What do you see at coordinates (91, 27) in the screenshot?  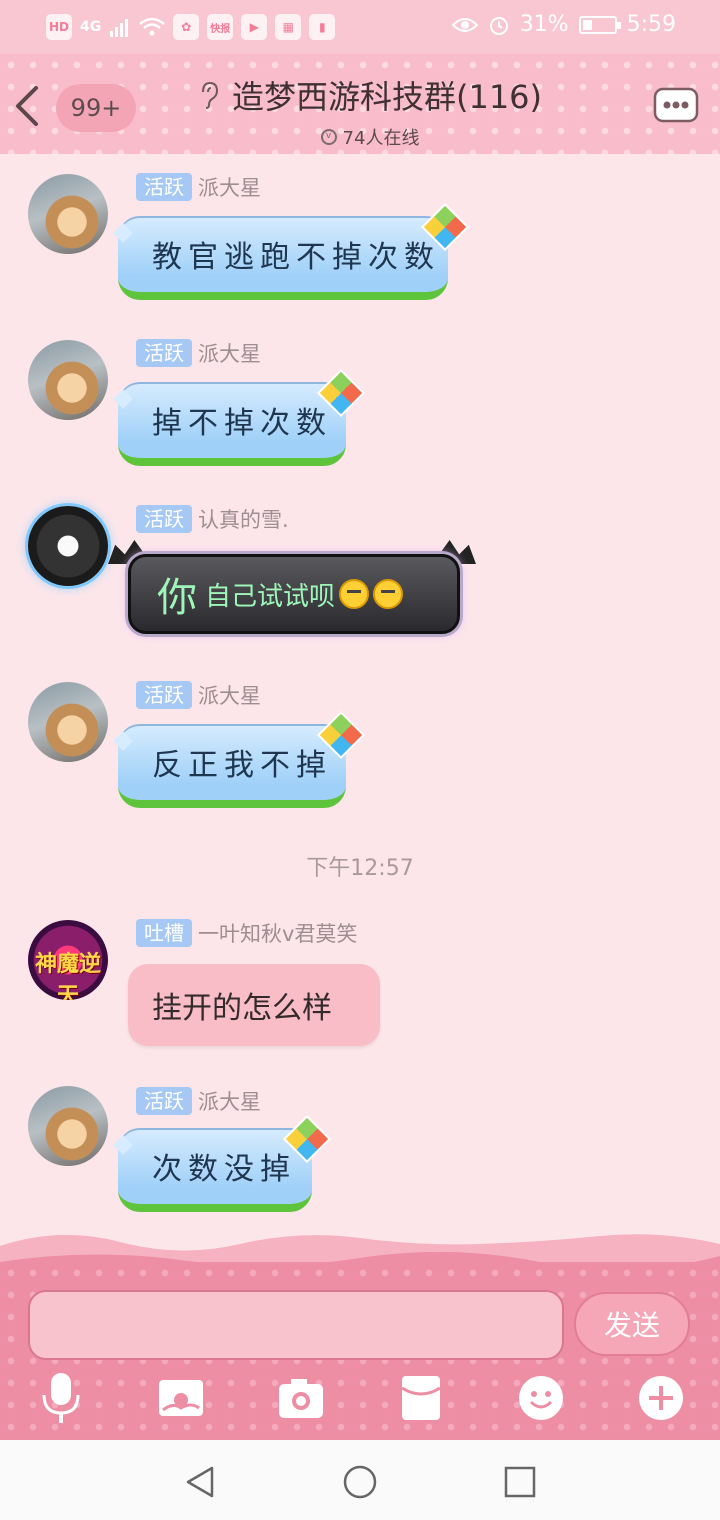 I see `network-indicator: 4G` at bounding box center [91, 27].